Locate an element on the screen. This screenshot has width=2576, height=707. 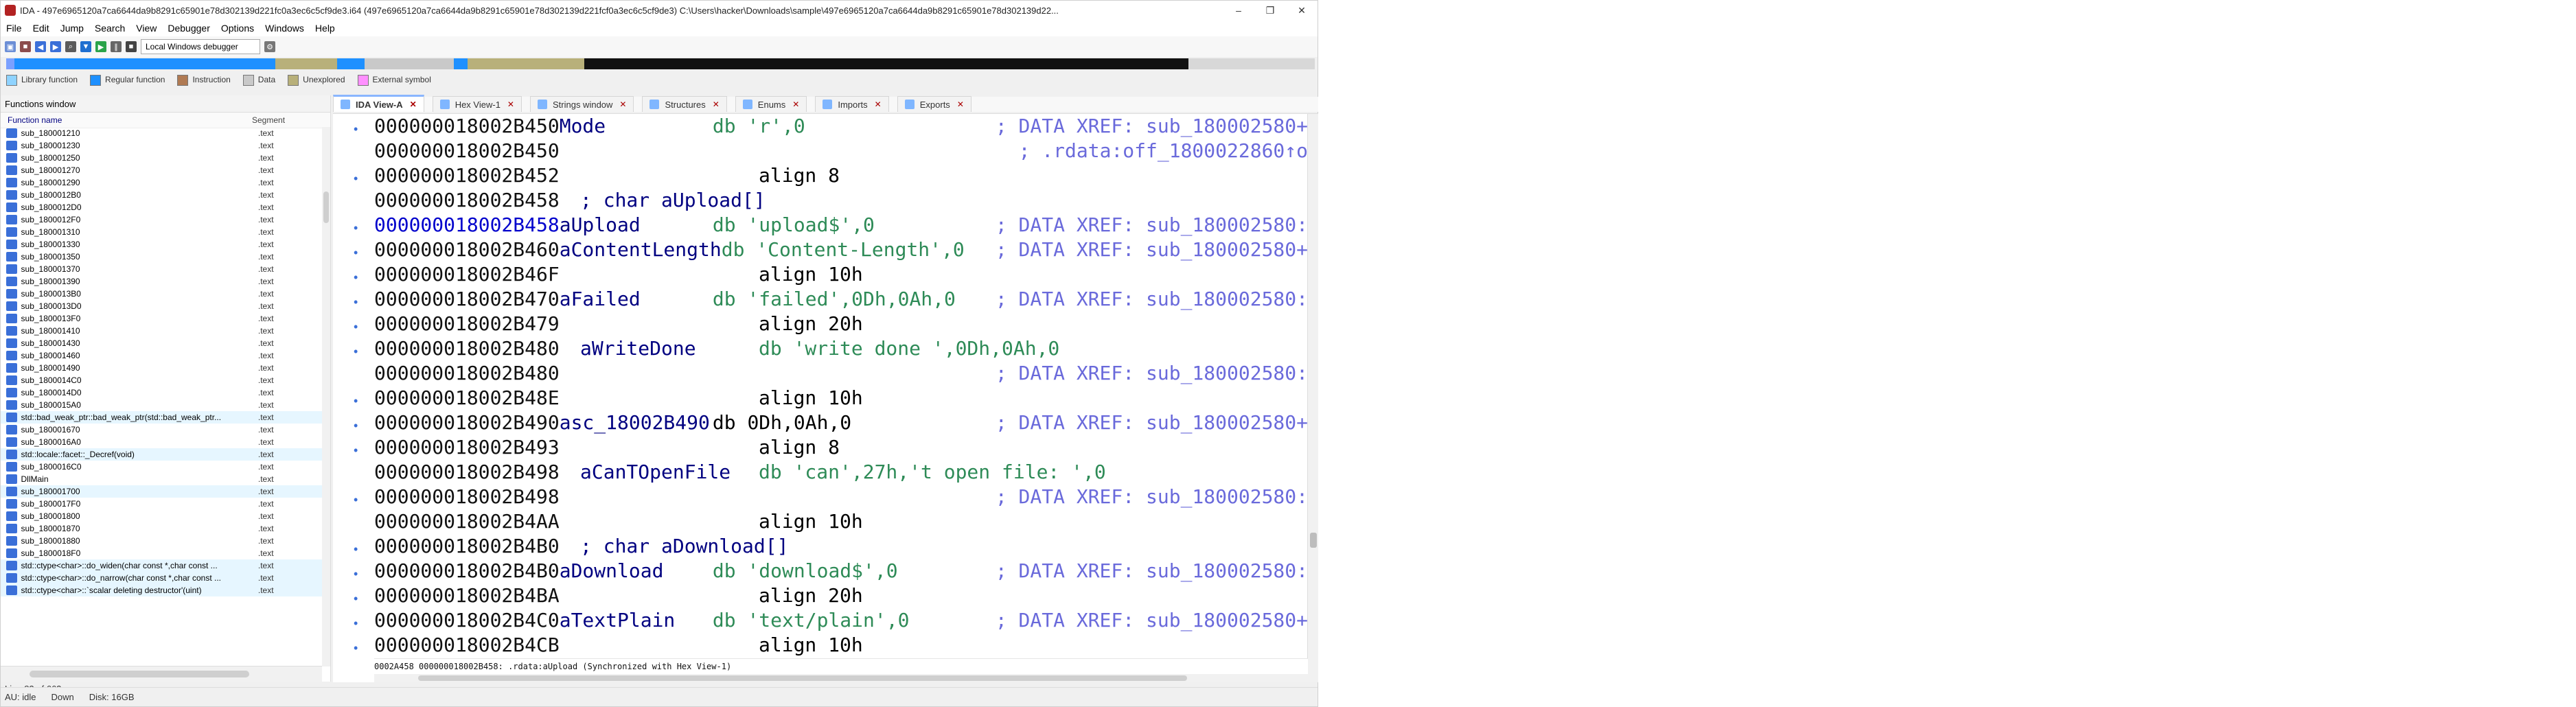
function-row: DllMain .text is located at coordinates (161, 479).